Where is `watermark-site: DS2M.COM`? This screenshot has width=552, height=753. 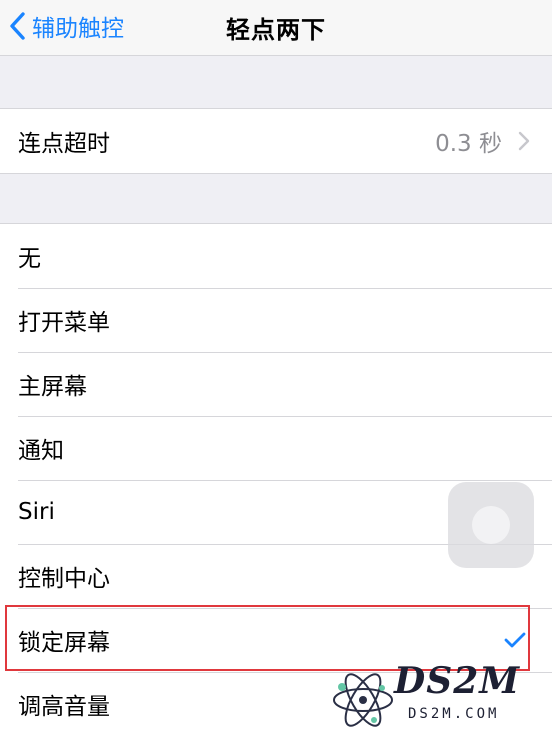
watermark-site: DS2M.COM is located at coordinates (454, 714).